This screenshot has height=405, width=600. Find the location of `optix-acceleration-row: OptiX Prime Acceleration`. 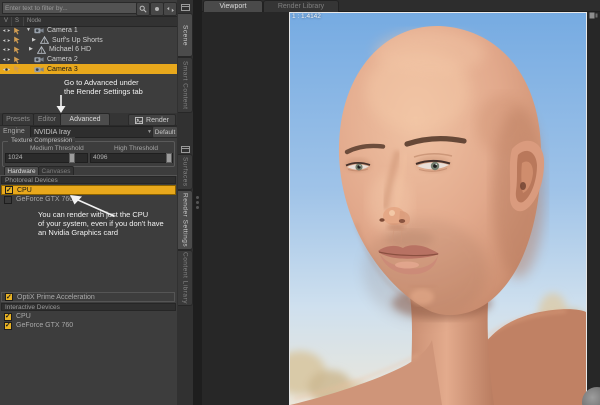

optix-acceleration-row: OptiX Prime Acceleration is located at coordinates (88, 297).